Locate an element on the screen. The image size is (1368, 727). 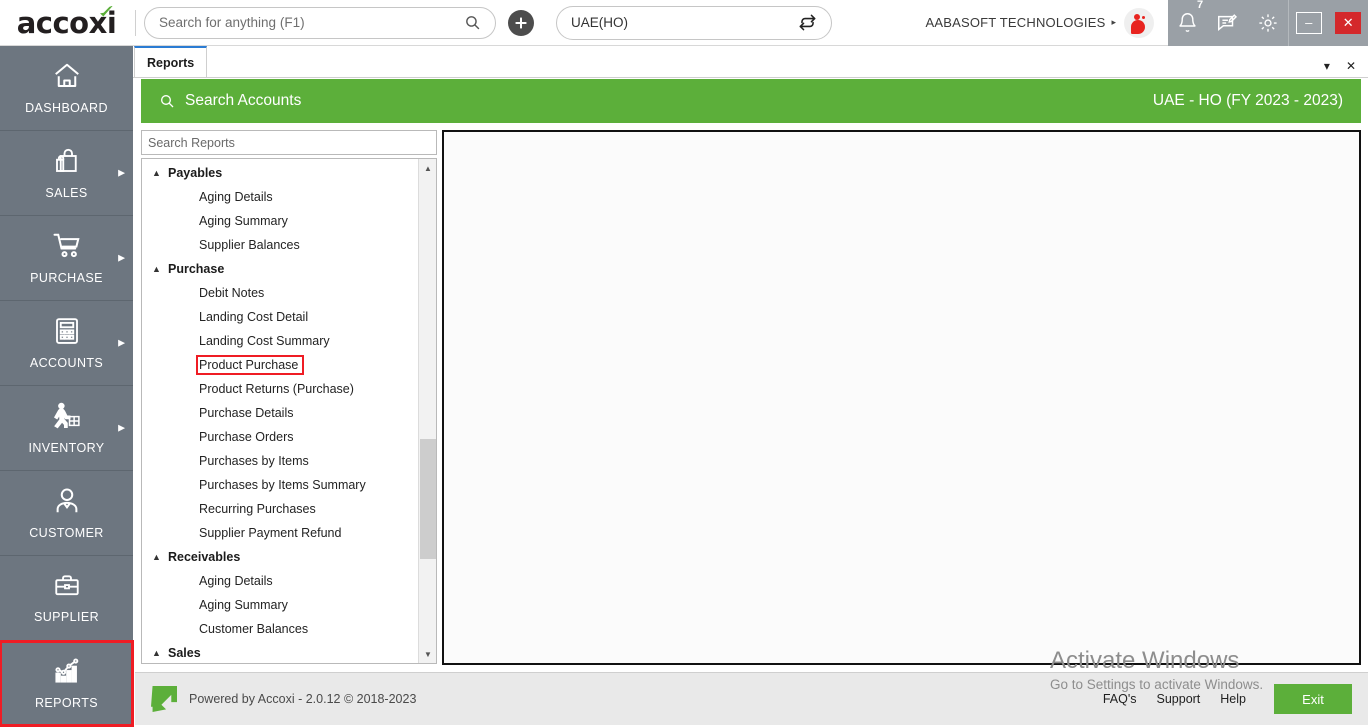
briefcase-icon is located at coordinates (67, 588).